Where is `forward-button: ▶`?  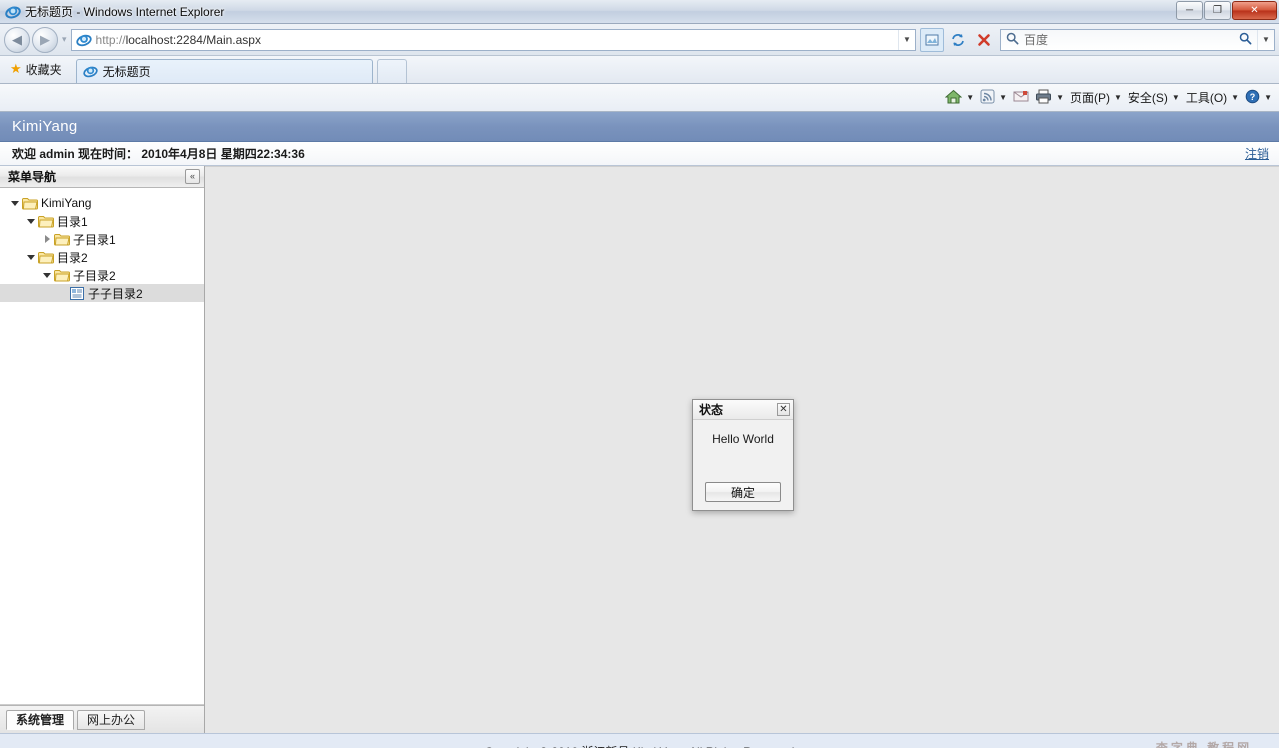
forward-button: ▶ is located at coordinates (45, 39).